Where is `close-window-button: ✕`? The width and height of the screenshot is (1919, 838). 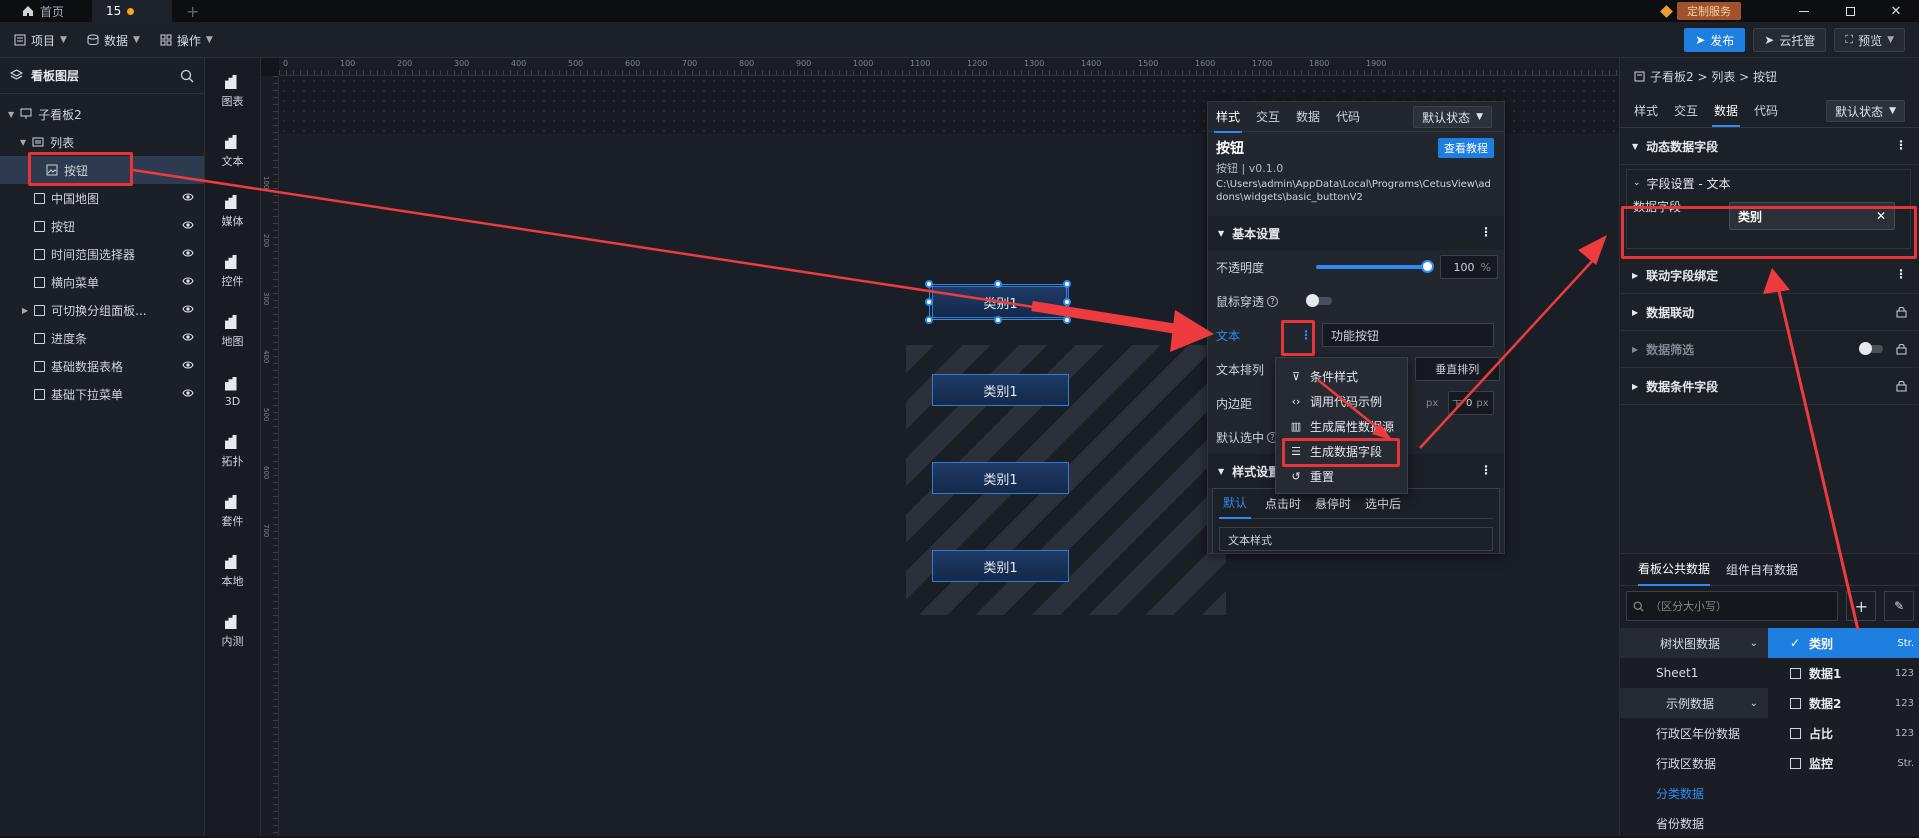 close-window-button: ✕ is located at coordinates (1896, 11).